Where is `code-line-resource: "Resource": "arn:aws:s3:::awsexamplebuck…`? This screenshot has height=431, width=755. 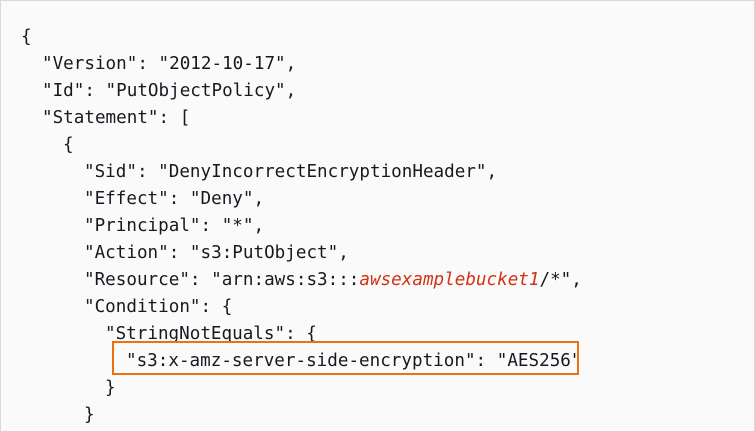 code-line-resource: "Resource": "arn:aws:s3:::awsexamplebuck… is located at coordinates (333, 280).